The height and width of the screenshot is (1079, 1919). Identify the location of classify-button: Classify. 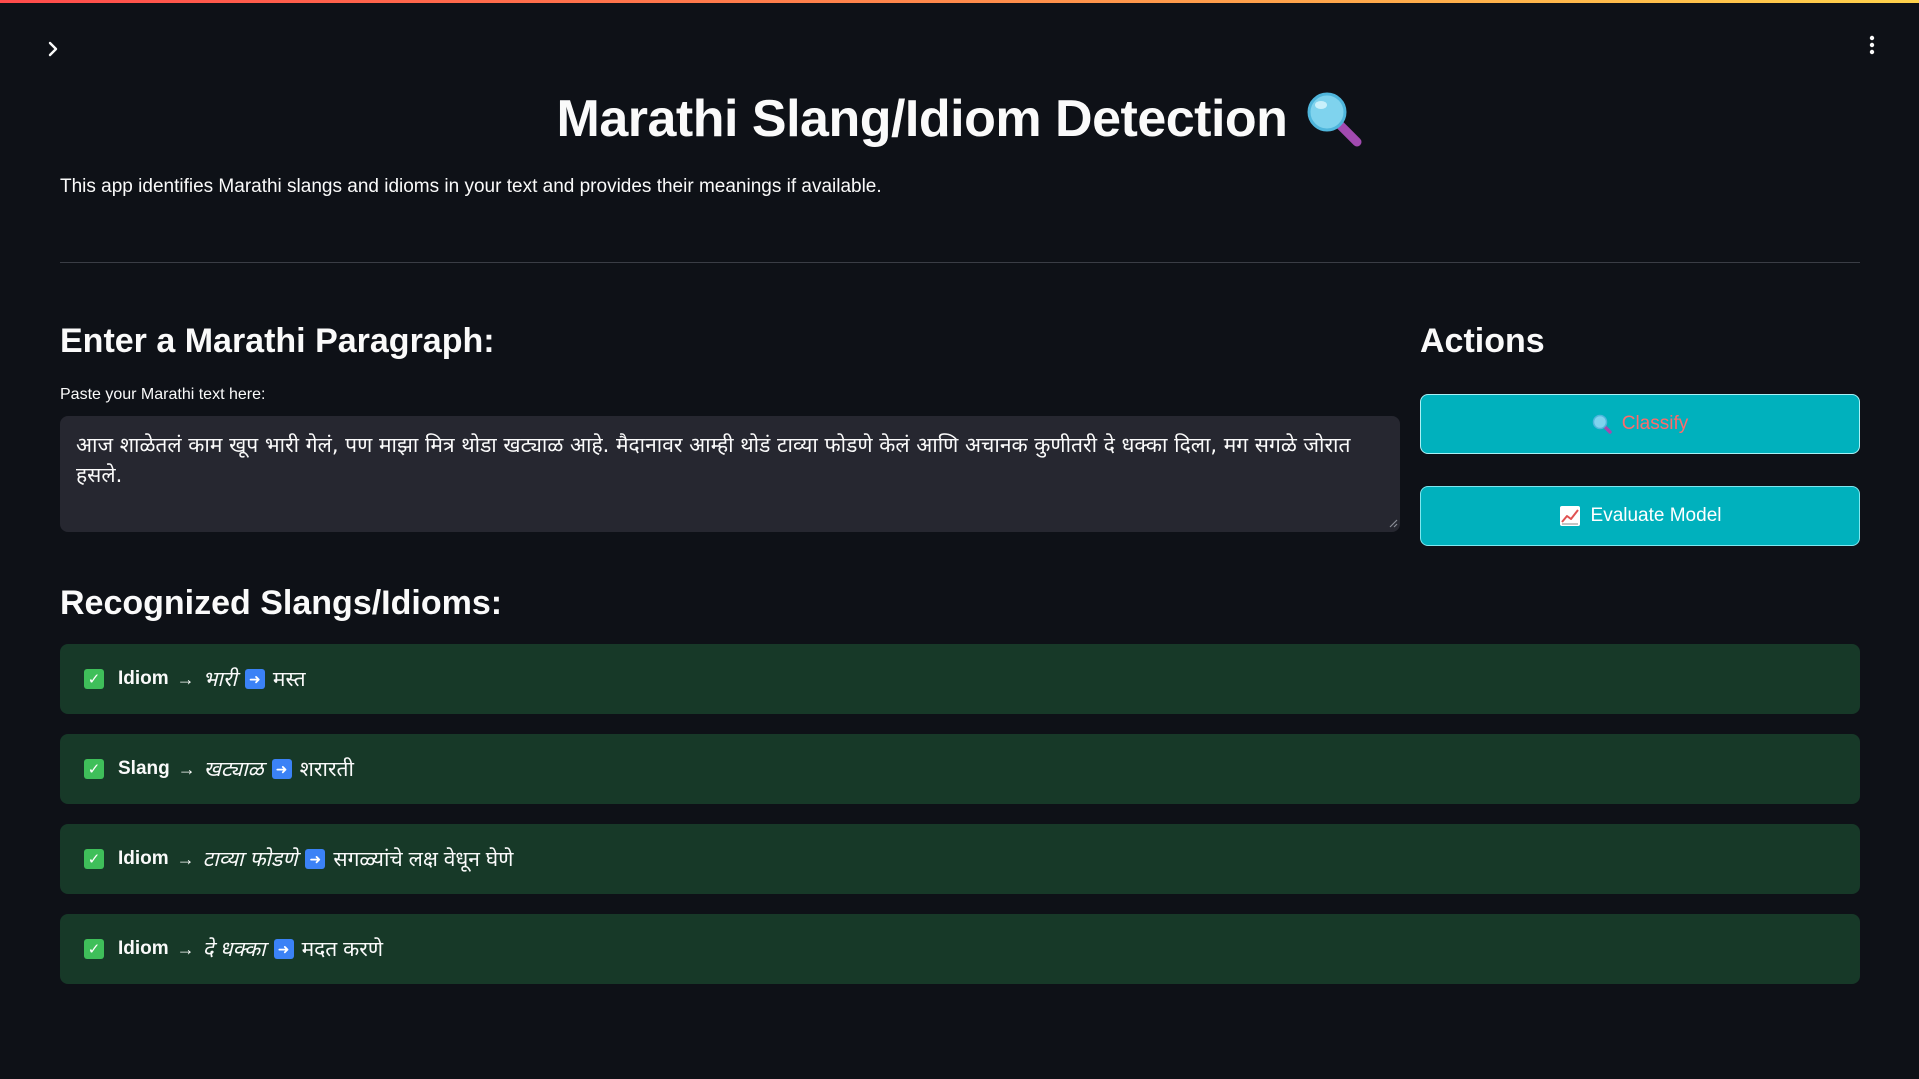
(1640, 424).